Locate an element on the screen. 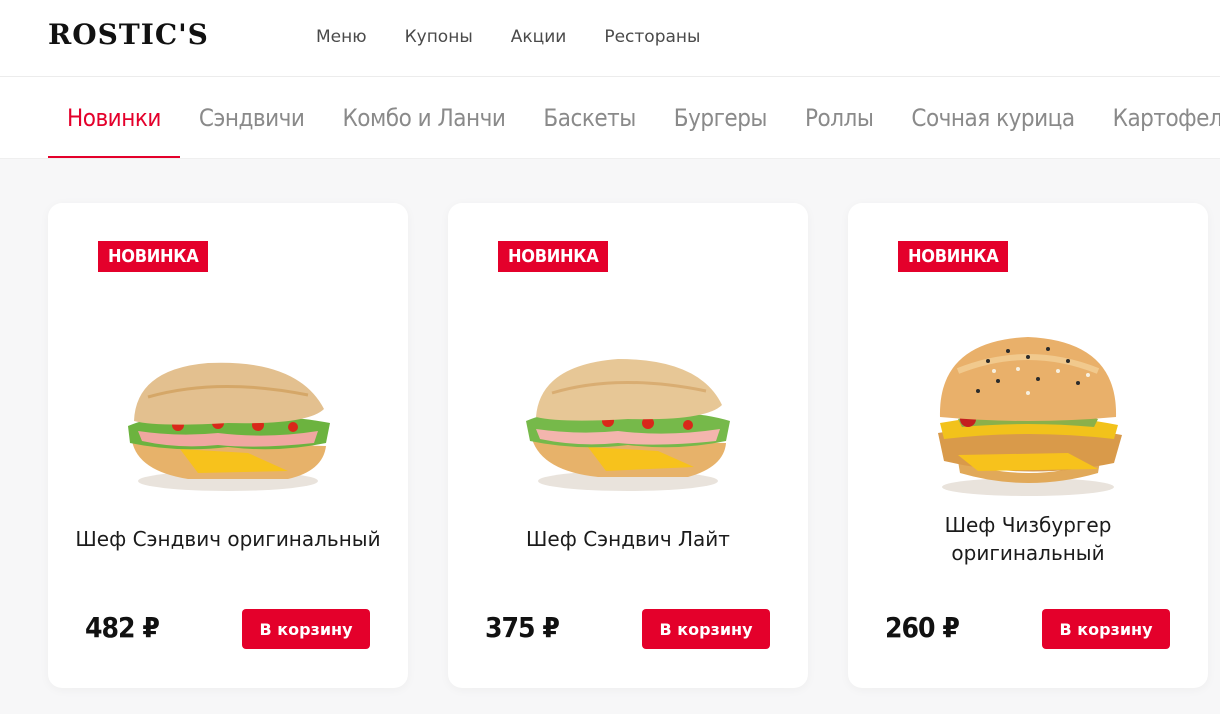 This screenshot has width=1220, height=714. main-nav: Меню Купоны Акции Рестораны is located at coordinates (508, 37).